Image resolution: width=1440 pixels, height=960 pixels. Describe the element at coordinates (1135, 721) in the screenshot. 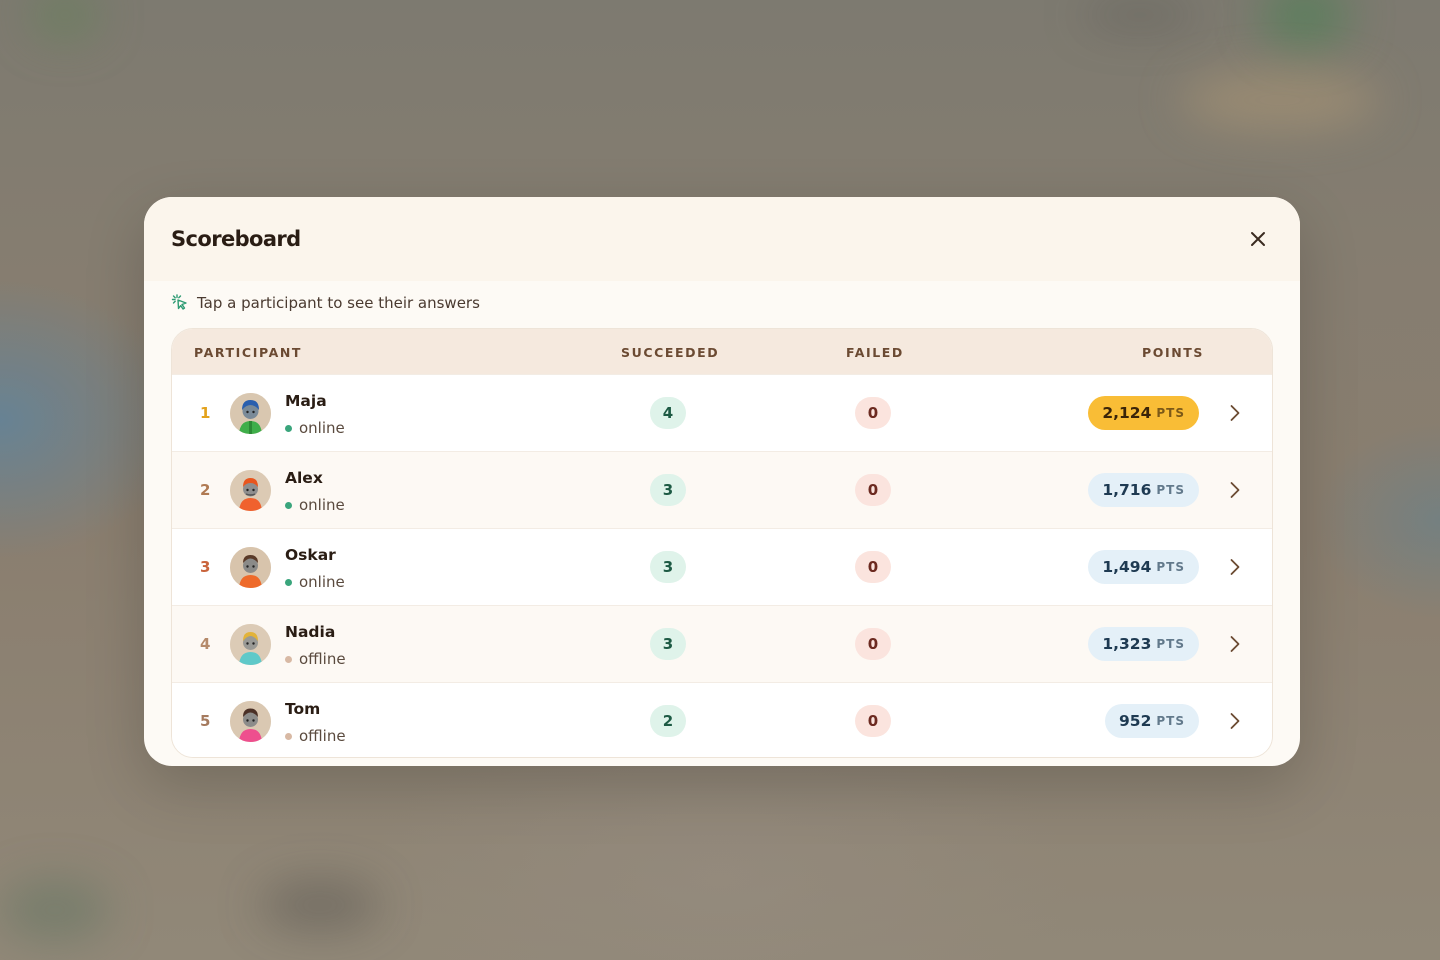

I see `points-value: 952` at that location.